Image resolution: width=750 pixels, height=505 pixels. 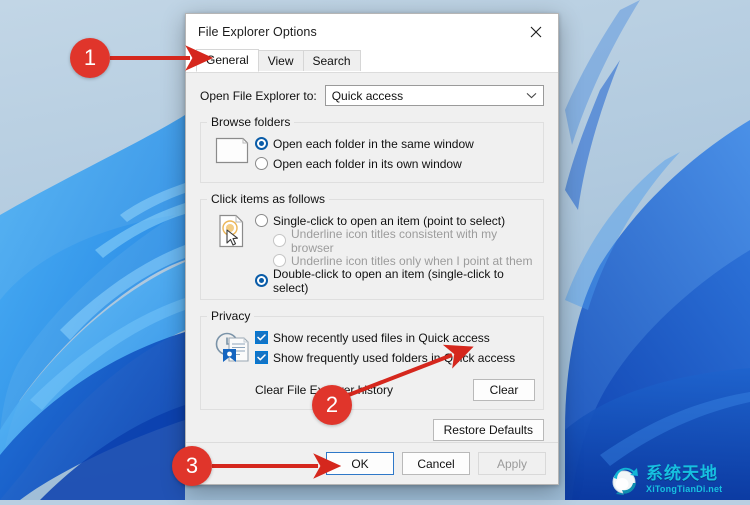 I want to click on checkbox-frequent-folders, so click(x=261, y=357).